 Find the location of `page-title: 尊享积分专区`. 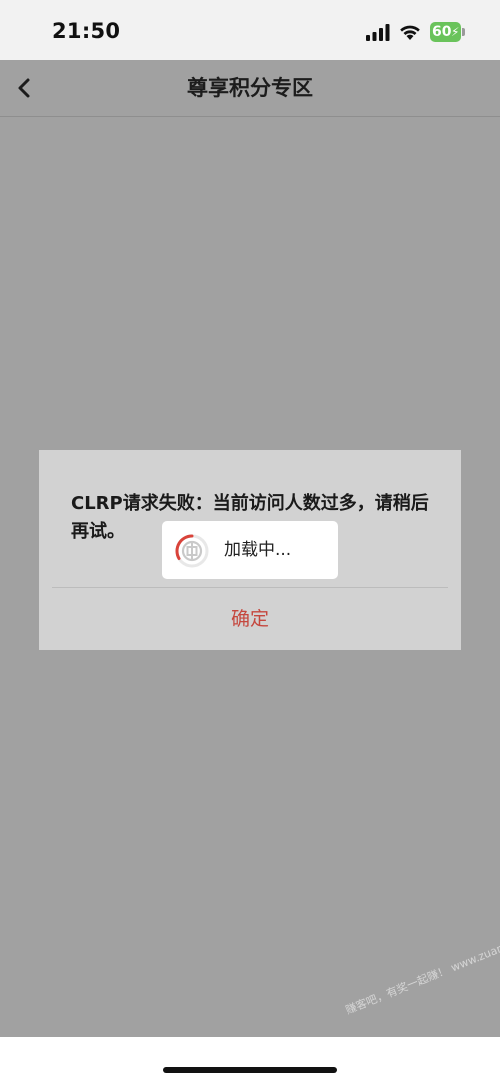

page-title: 尊享积分专区 is located at coordinates (250, 88).